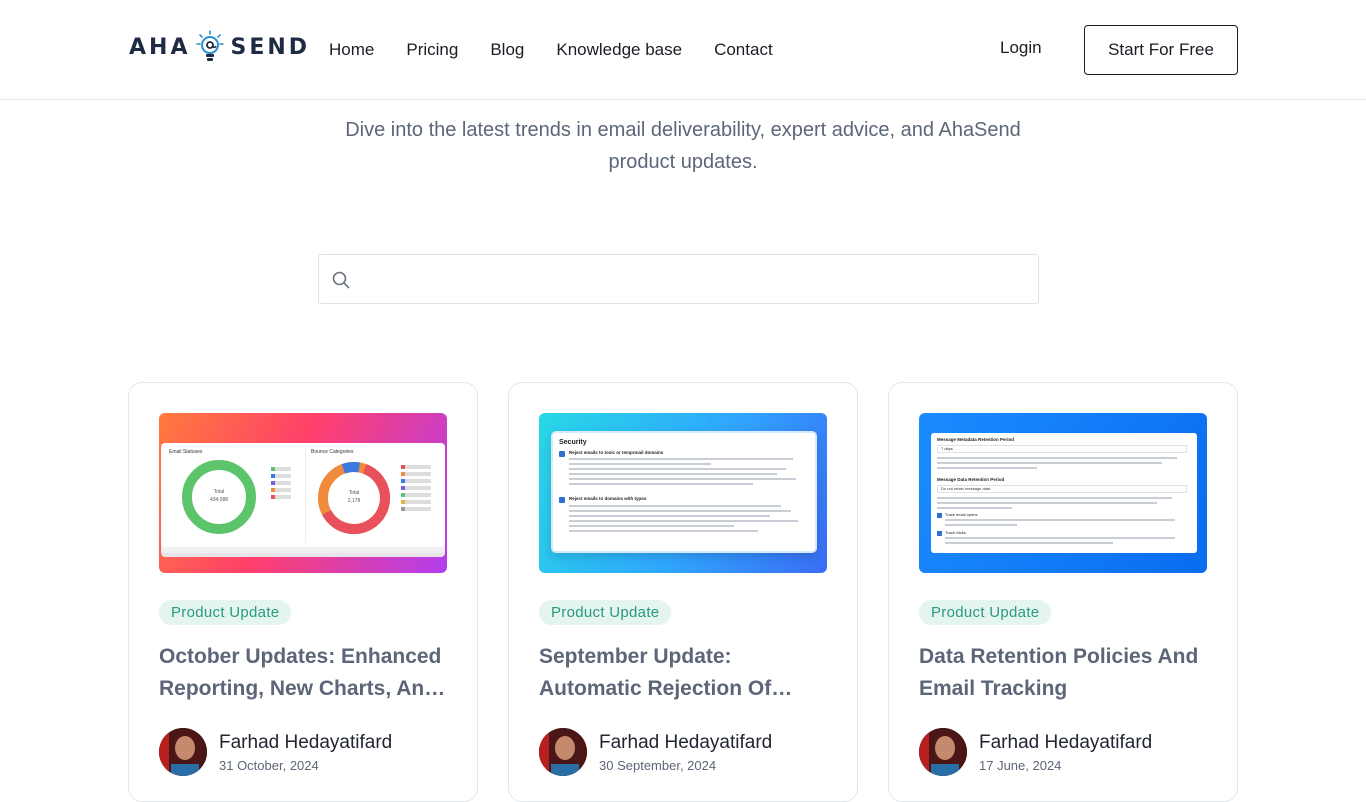 Image resolution: width=1366 pixels, height=802 pixels. Describe the element at coordinates (971, 479) in the screenshot. I see `data-retention-label: Message Data Retention Period` at that location.